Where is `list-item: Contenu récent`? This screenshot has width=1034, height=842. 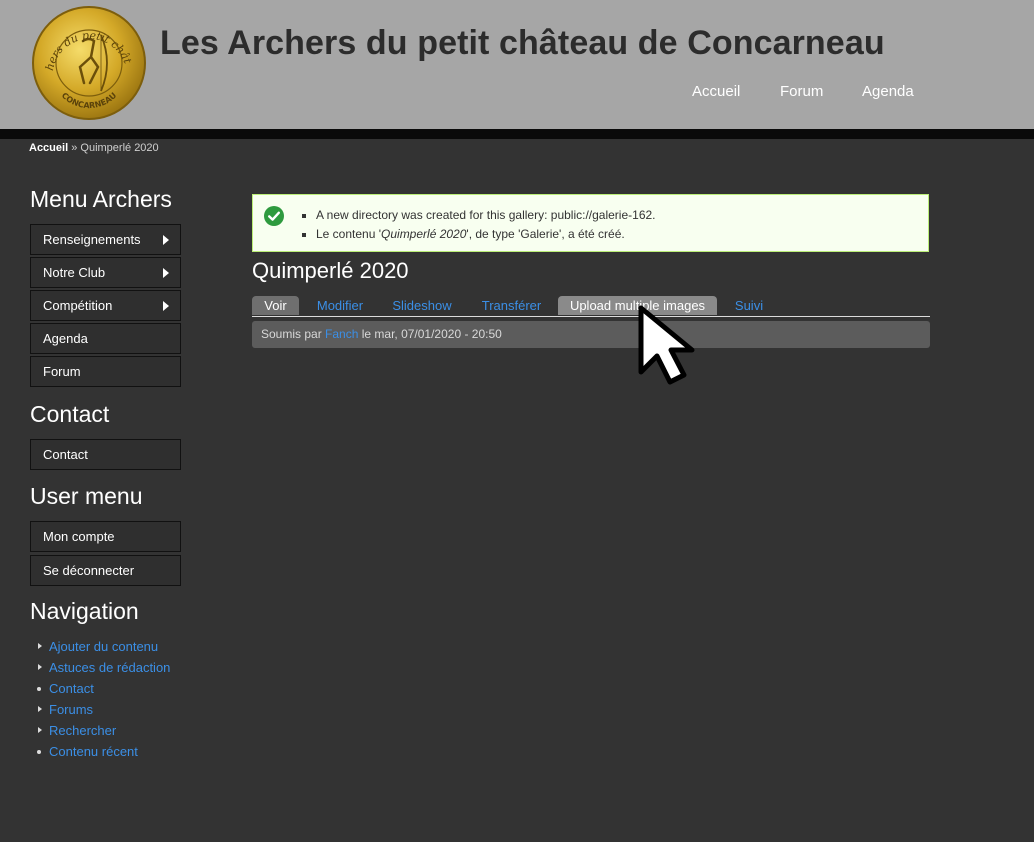
list-item: Contenu récent is located at coordinates (103, 754).